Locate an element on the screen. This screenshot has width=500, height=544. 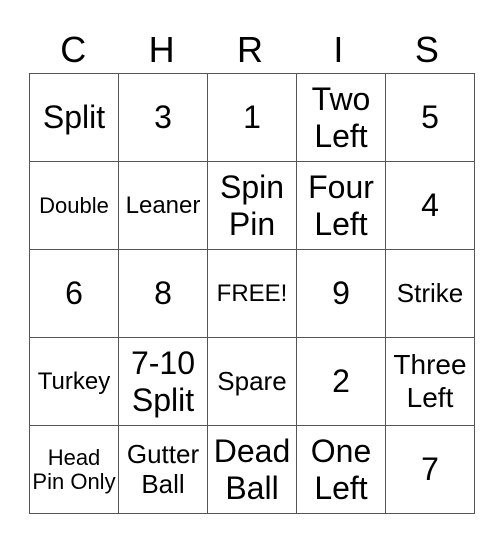
bingo-cell: Four Left is located at coordinates (341, 205).